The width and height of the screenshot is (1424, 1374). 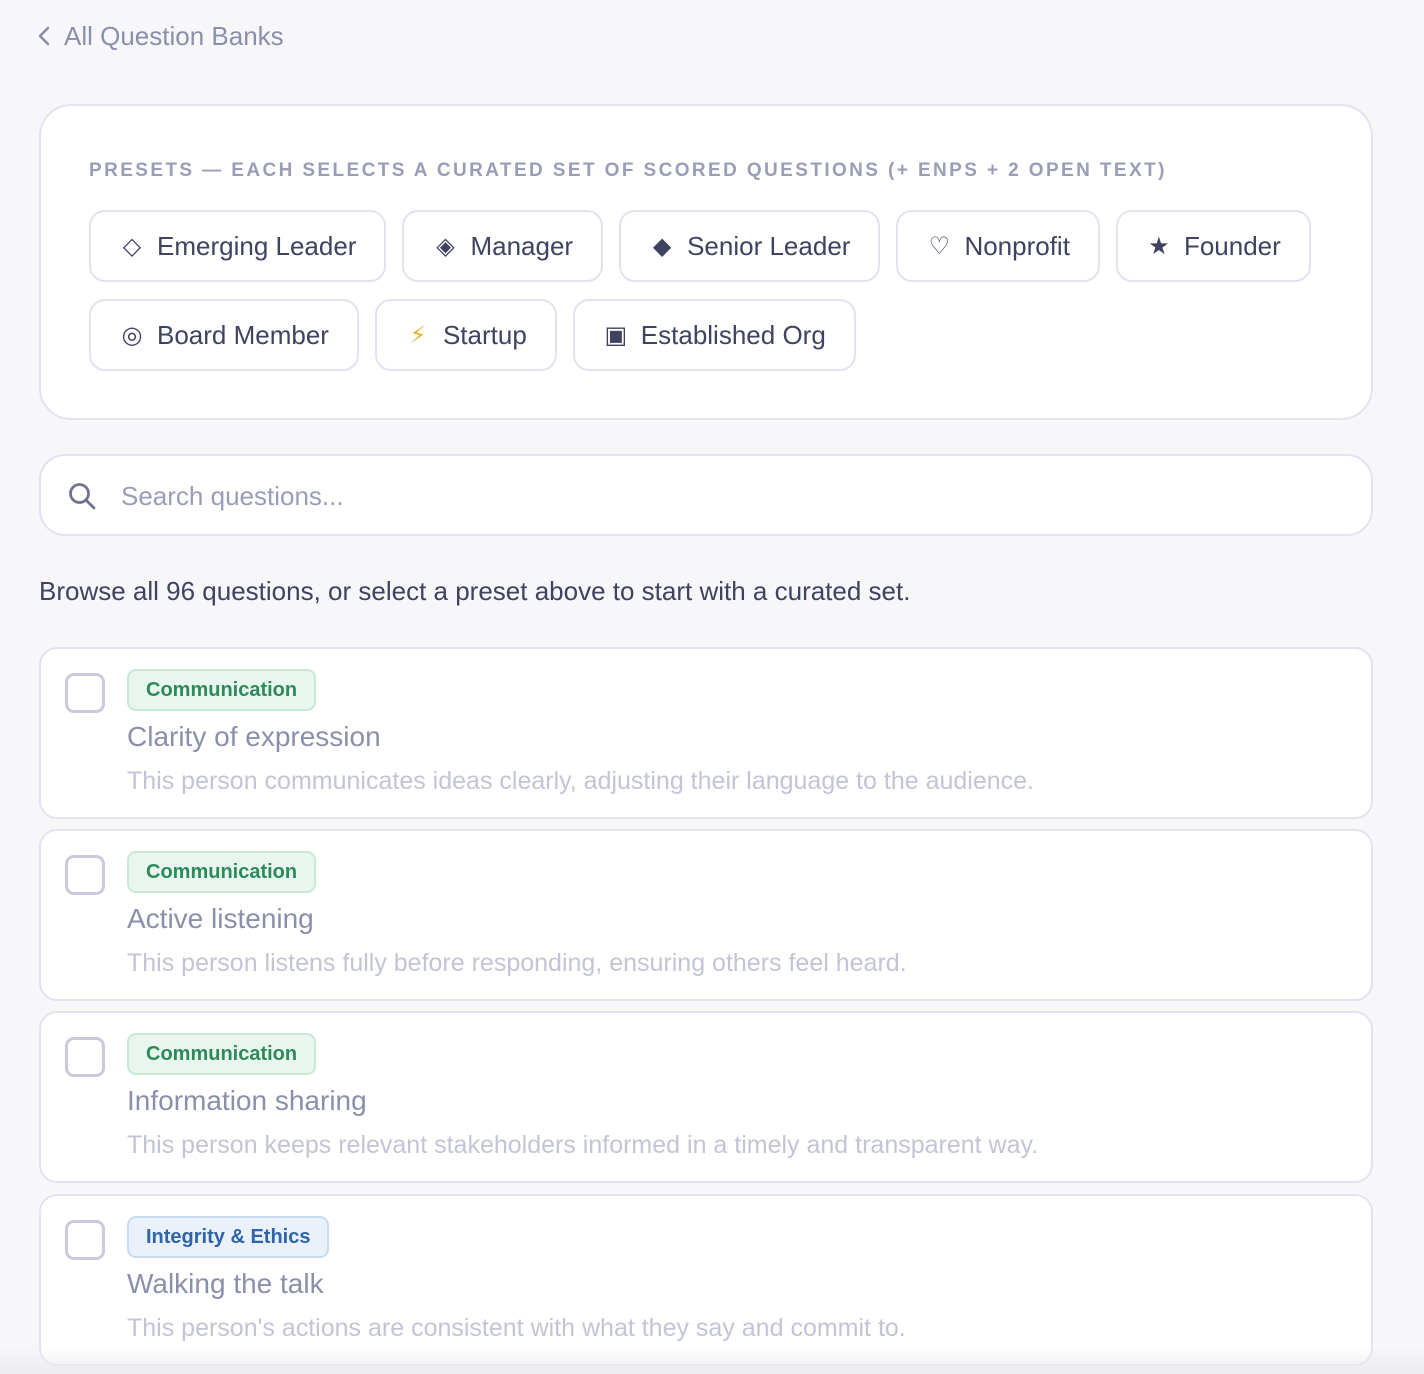 I want to click on bullseye-icon: ◎, so click(x=132, y=335).